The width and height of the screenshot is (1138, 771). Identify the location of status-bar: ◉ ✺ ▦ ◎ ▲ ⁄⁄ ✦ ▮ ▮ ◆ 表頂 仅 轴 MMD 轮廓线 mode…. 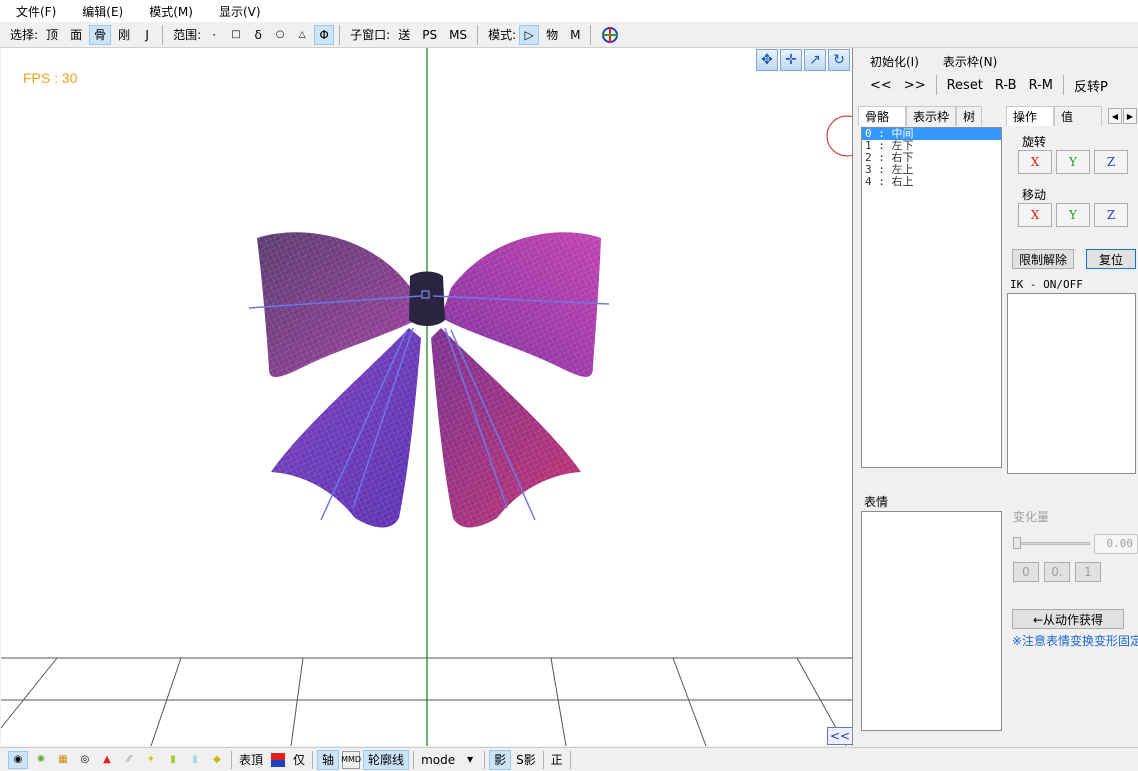
(569, 759).